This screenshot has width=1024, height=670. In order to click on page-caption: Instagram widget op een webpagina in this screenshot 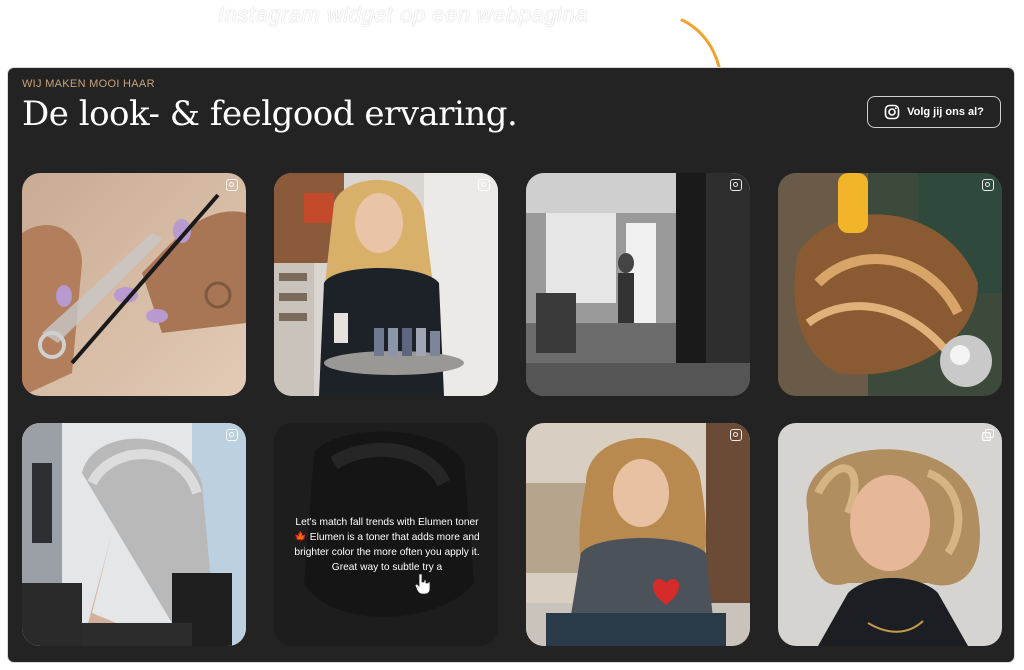, I will do `click(403, 14)`.